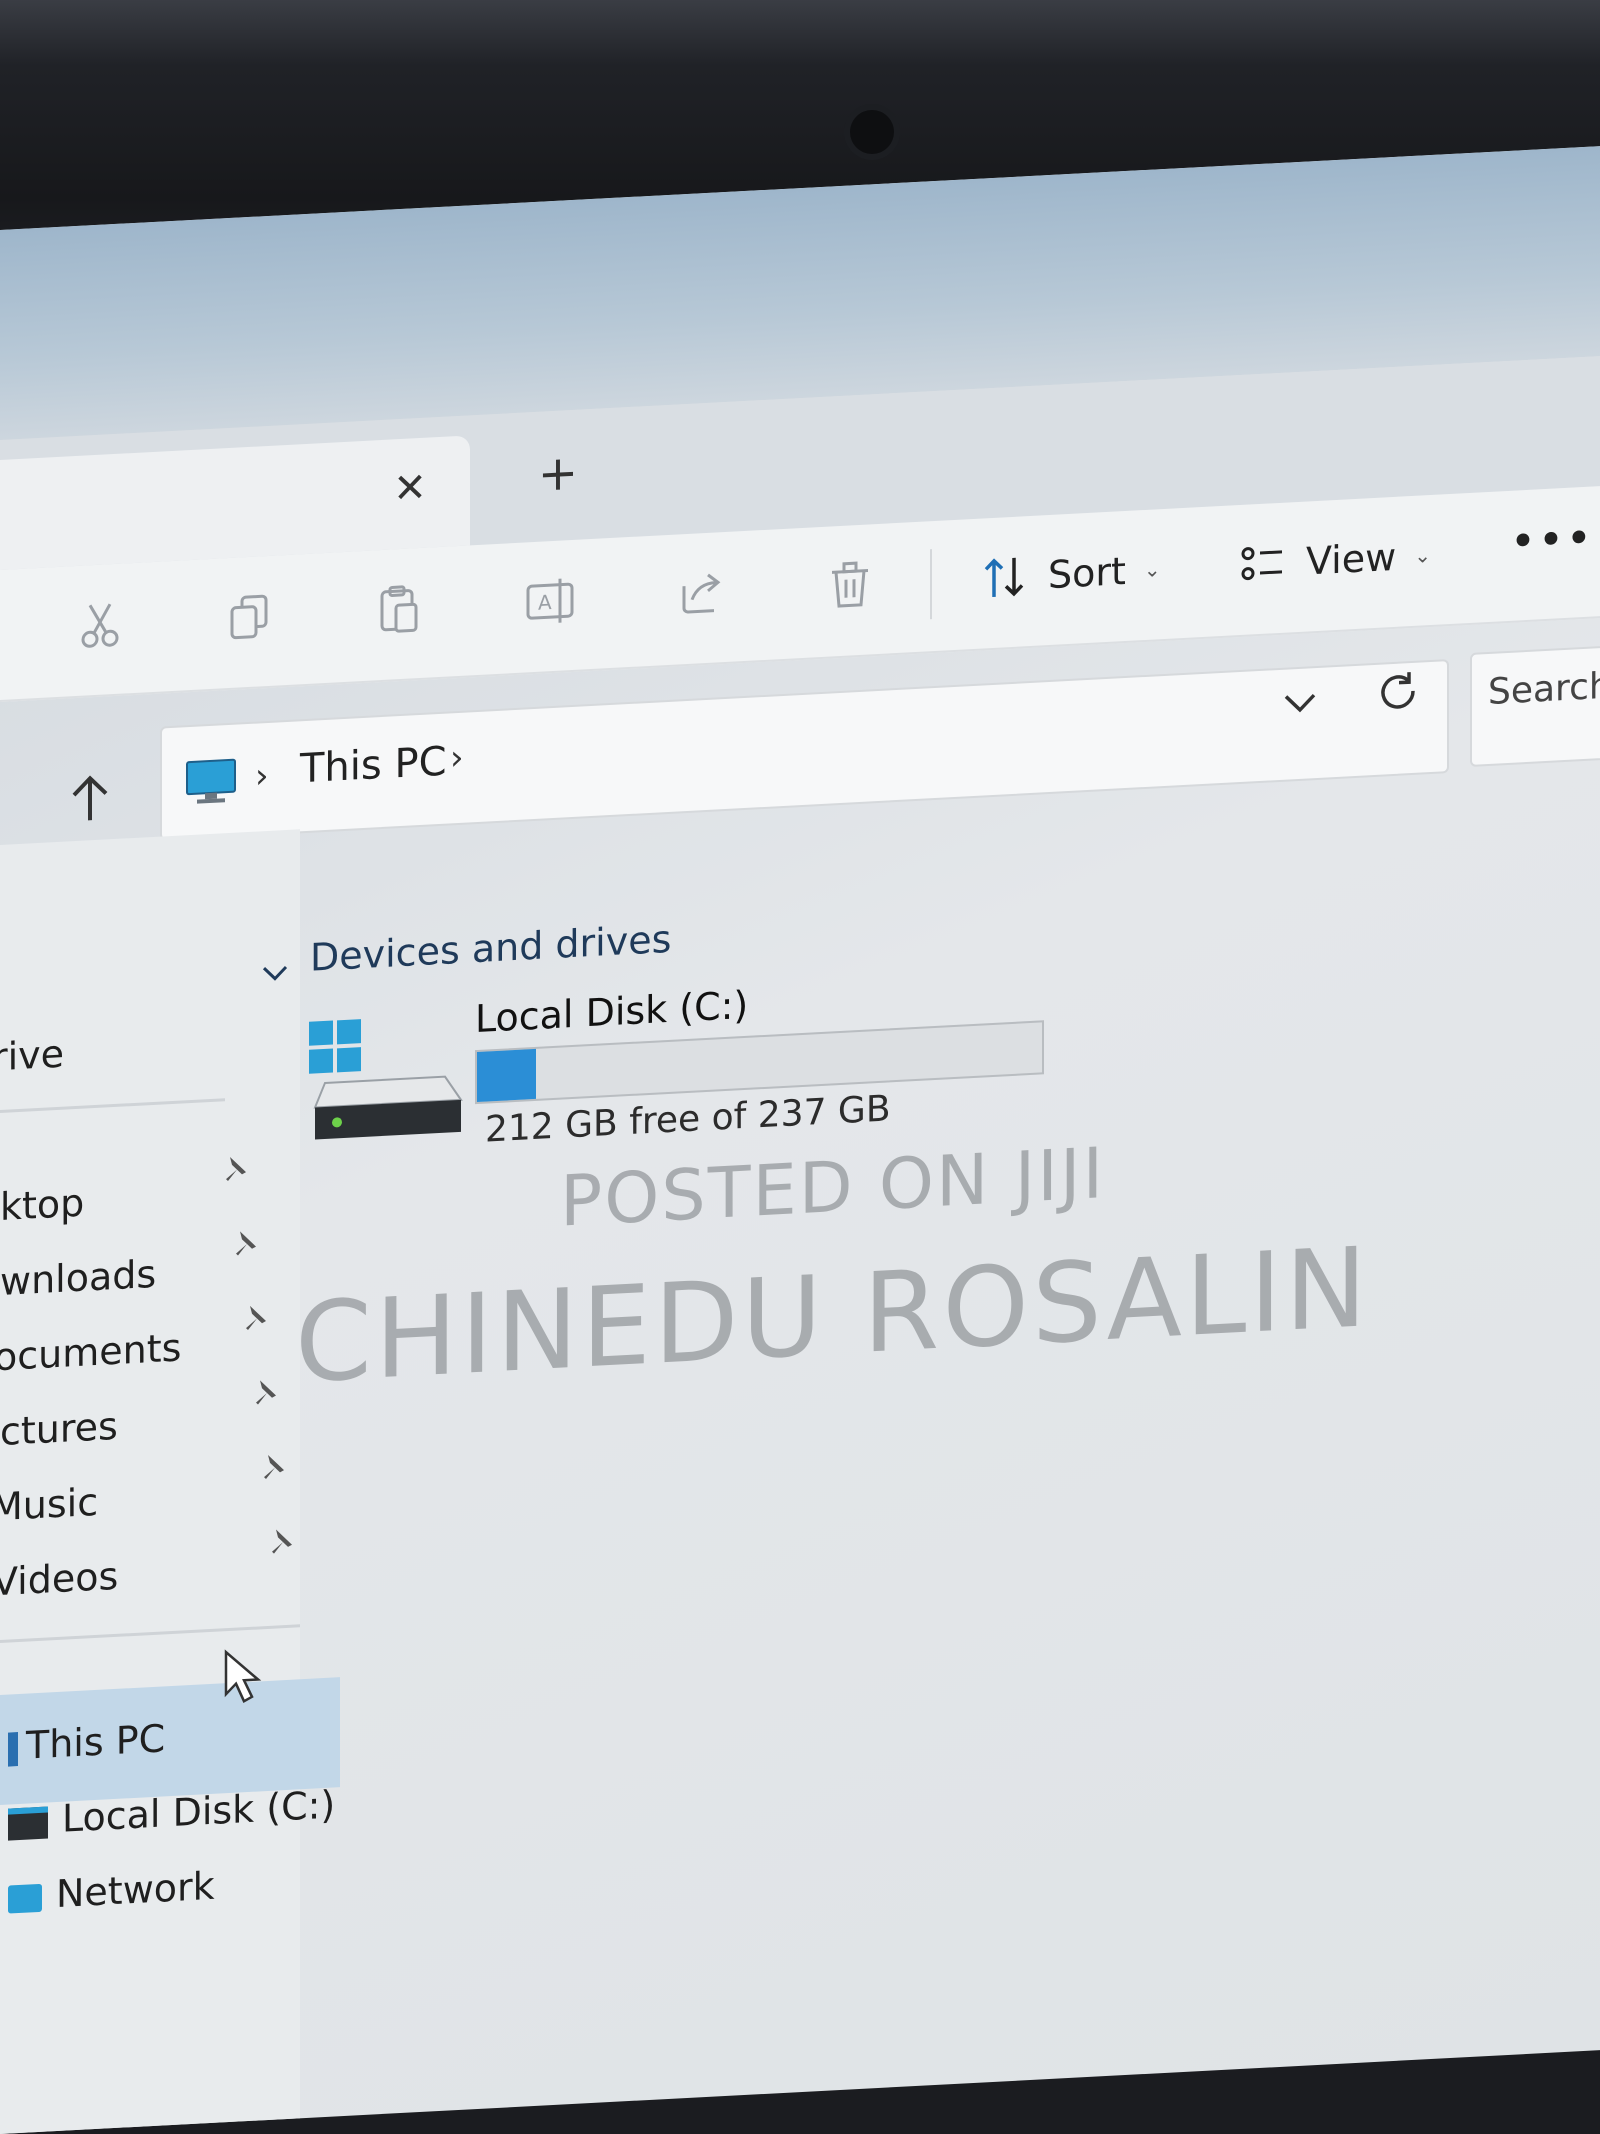 This screenshot has height=2134, width=1600. What do you see at coordinates (373, 766) in the screenshot?
I see `breadcrumb-this-pc: This PC` at bounding box center [373, 766].